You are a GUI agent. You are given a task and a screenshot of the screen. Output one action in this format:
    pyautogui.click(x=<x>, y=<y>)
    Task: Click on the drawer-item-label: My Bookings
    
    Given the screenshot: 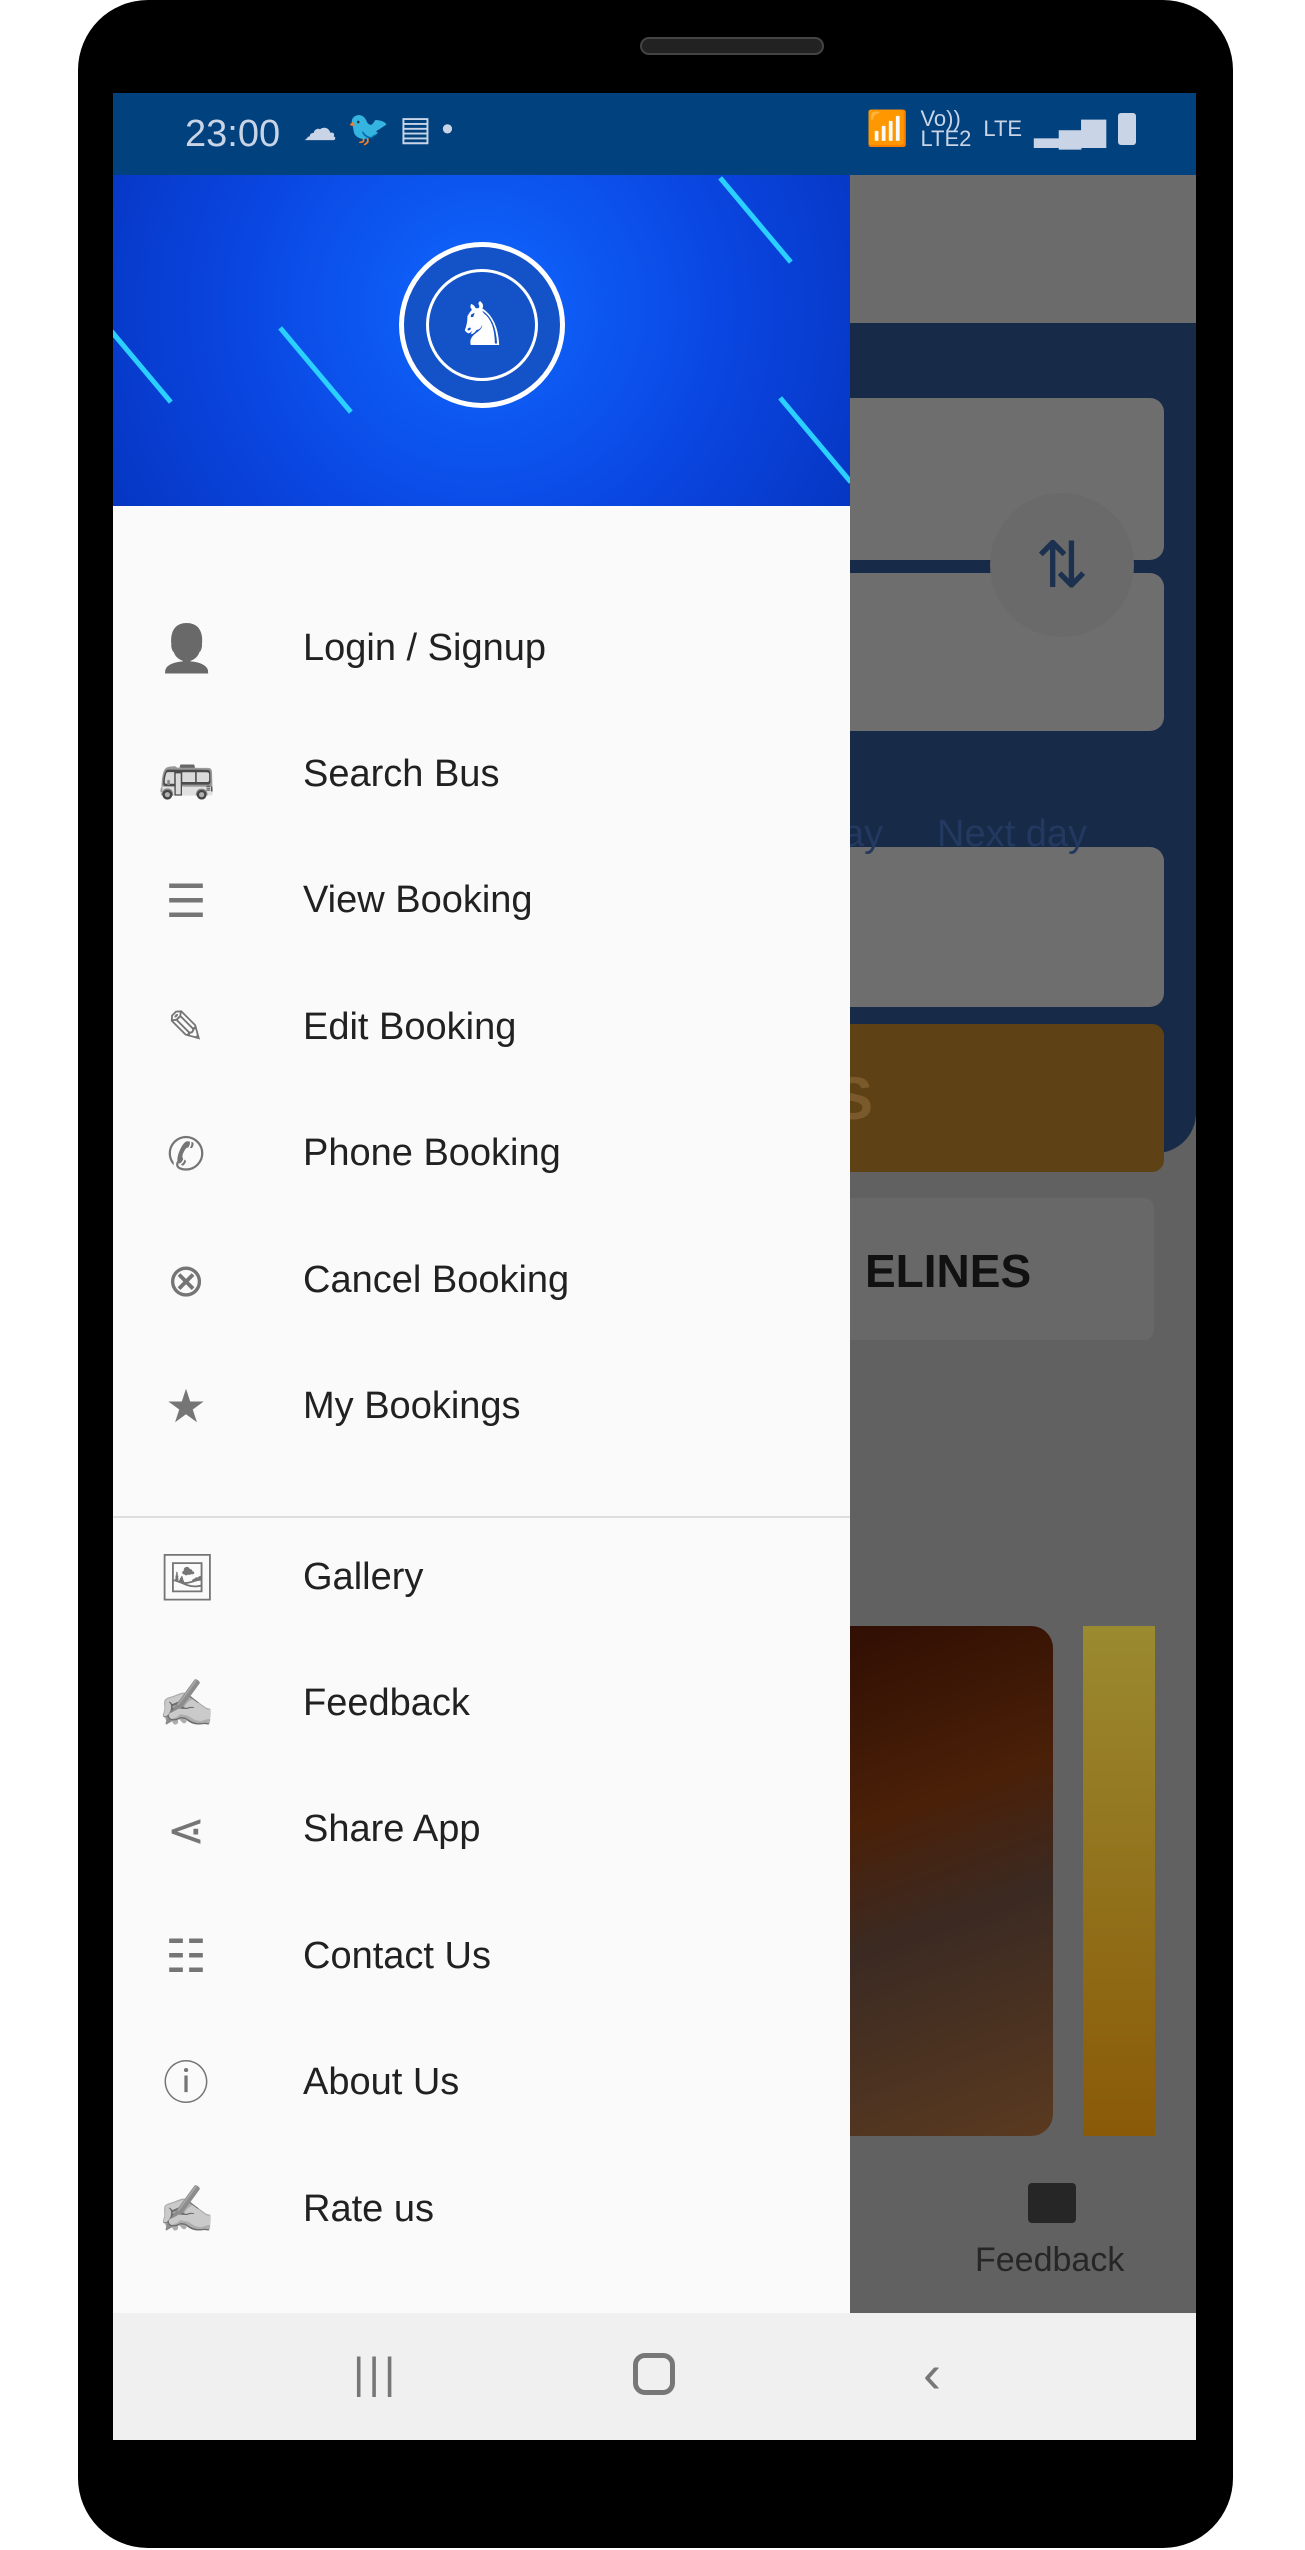 What is the action you would take?
    pyautogui.click(x=412, y=1405)
    